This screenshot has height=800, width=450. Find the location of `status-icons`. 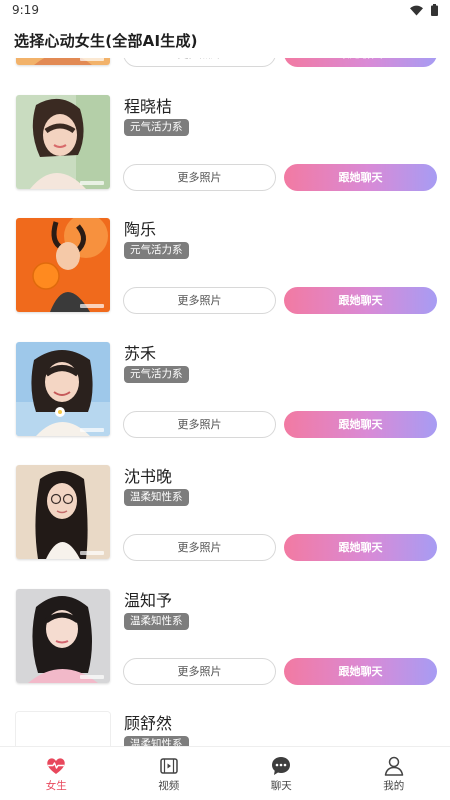

status-icons is located at coordinates (424, 10).